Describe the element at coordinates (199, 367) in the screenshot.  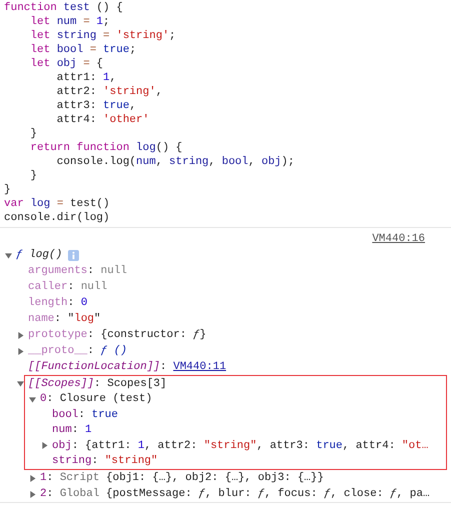
I see `source-link: VM440:11` at that location.